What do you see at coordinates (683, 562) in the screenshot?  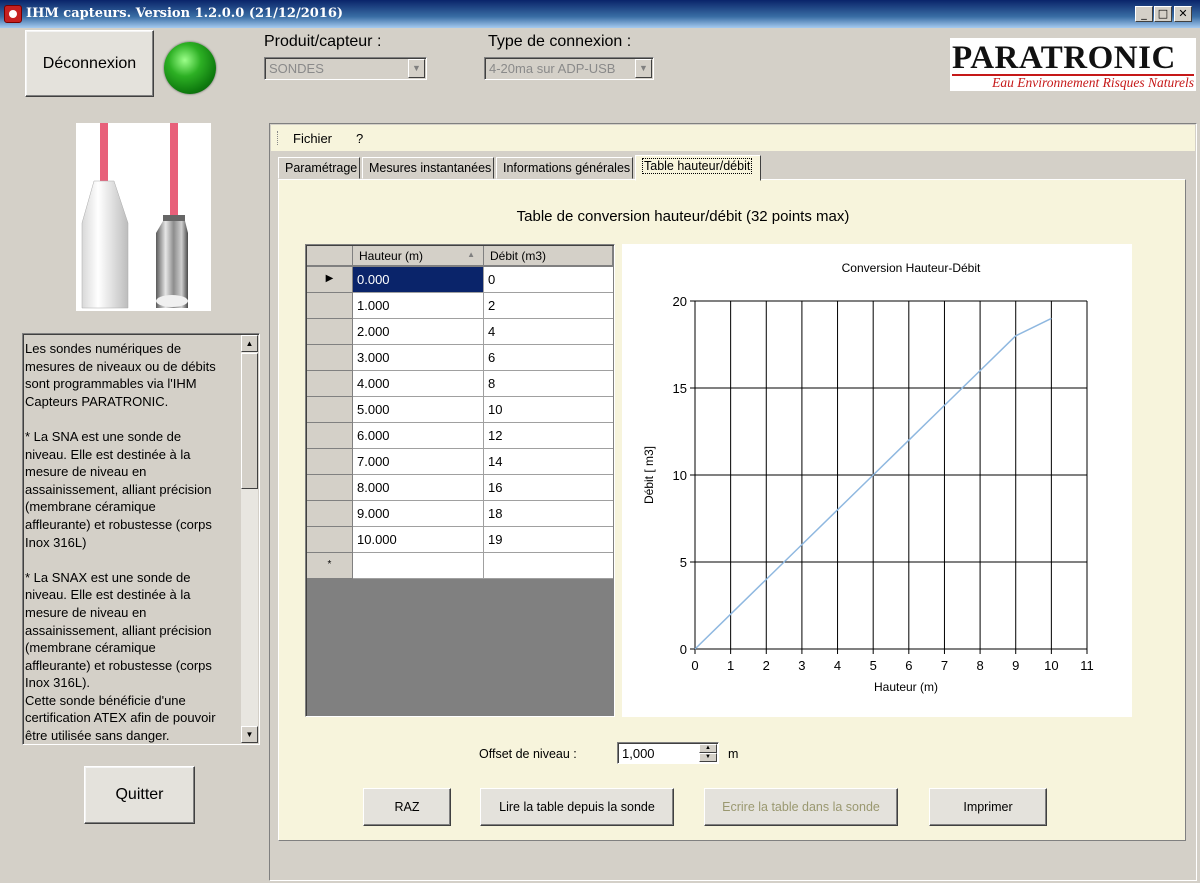 I see `y-tick-label: 5` at bounding box center [683, 562].